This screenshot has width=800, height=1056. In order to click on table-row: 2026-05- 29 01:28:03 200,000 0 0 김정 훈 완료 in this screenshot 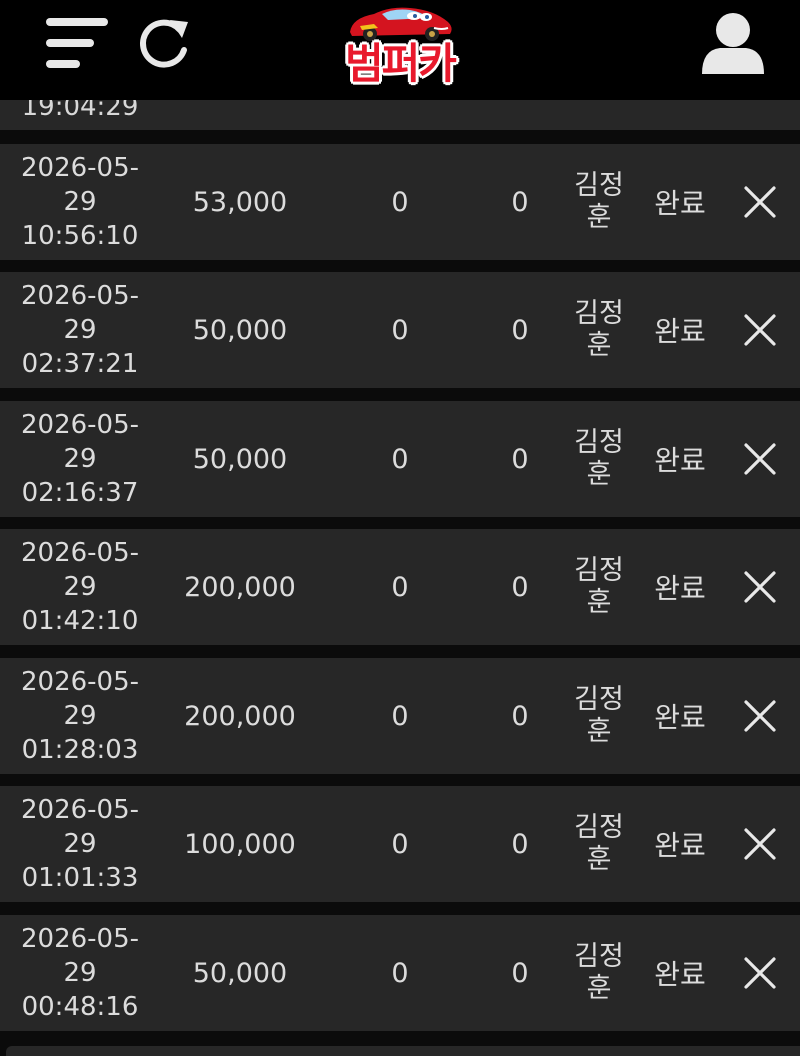, I will do `click(400, 716)`.